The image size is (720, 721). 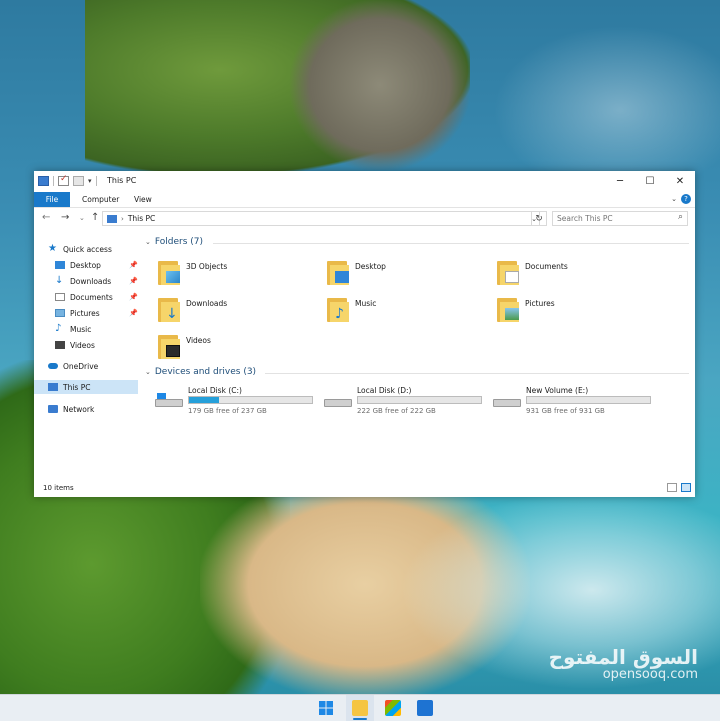 What do you see at coordinates (82, 218) in the screenshot?
I see `recent-locations-icon: ⌄` at bounding box center [82, 218].